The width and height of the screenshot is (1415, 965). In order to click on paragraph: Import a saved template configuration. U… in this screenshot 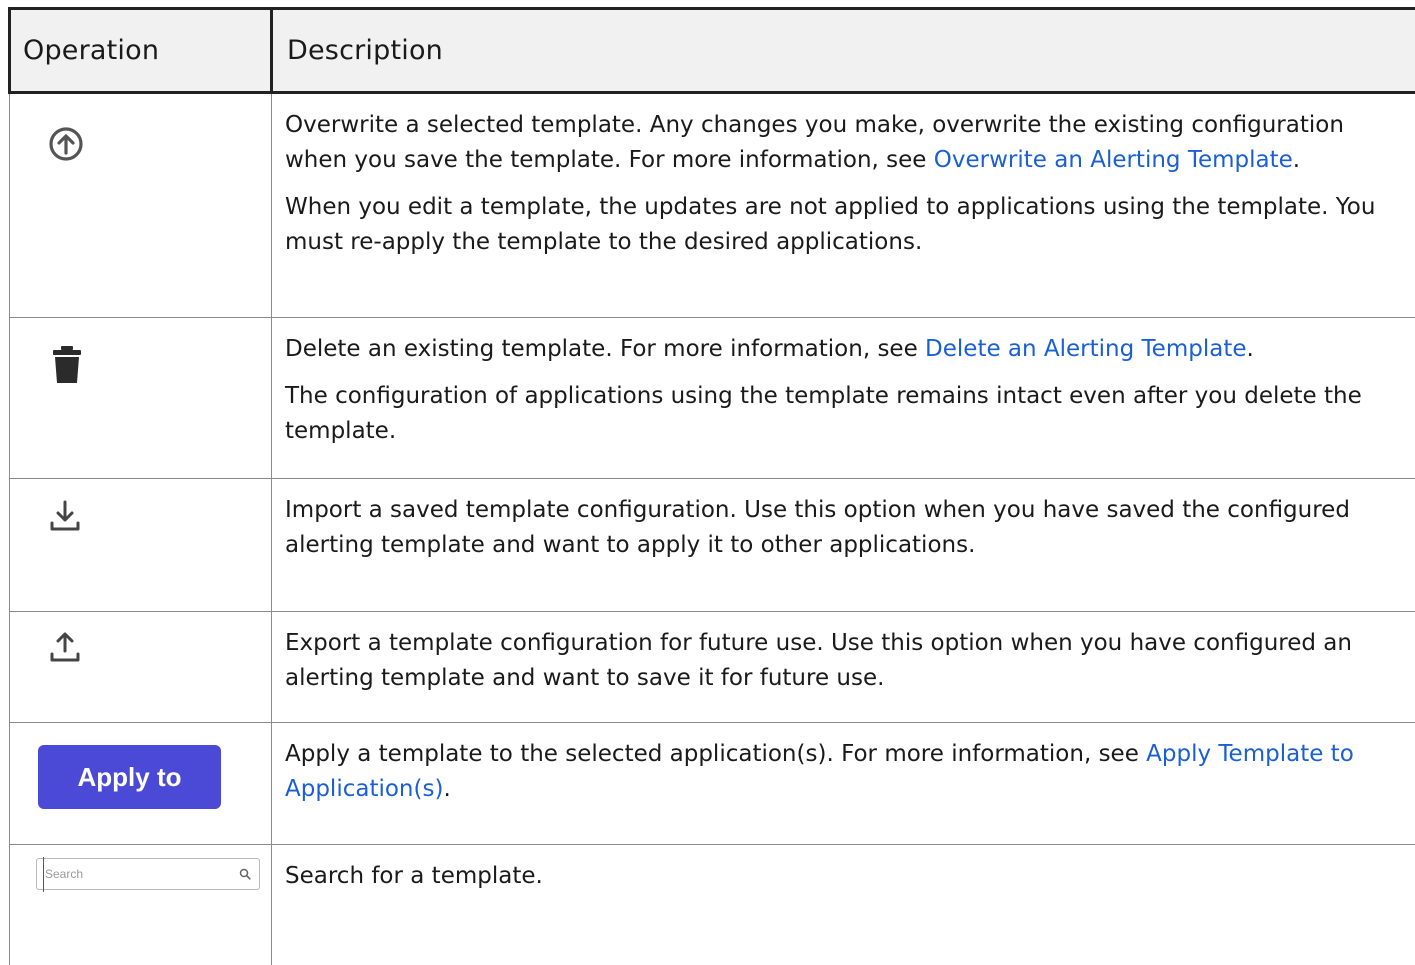, I will do `click(844, 528)`.